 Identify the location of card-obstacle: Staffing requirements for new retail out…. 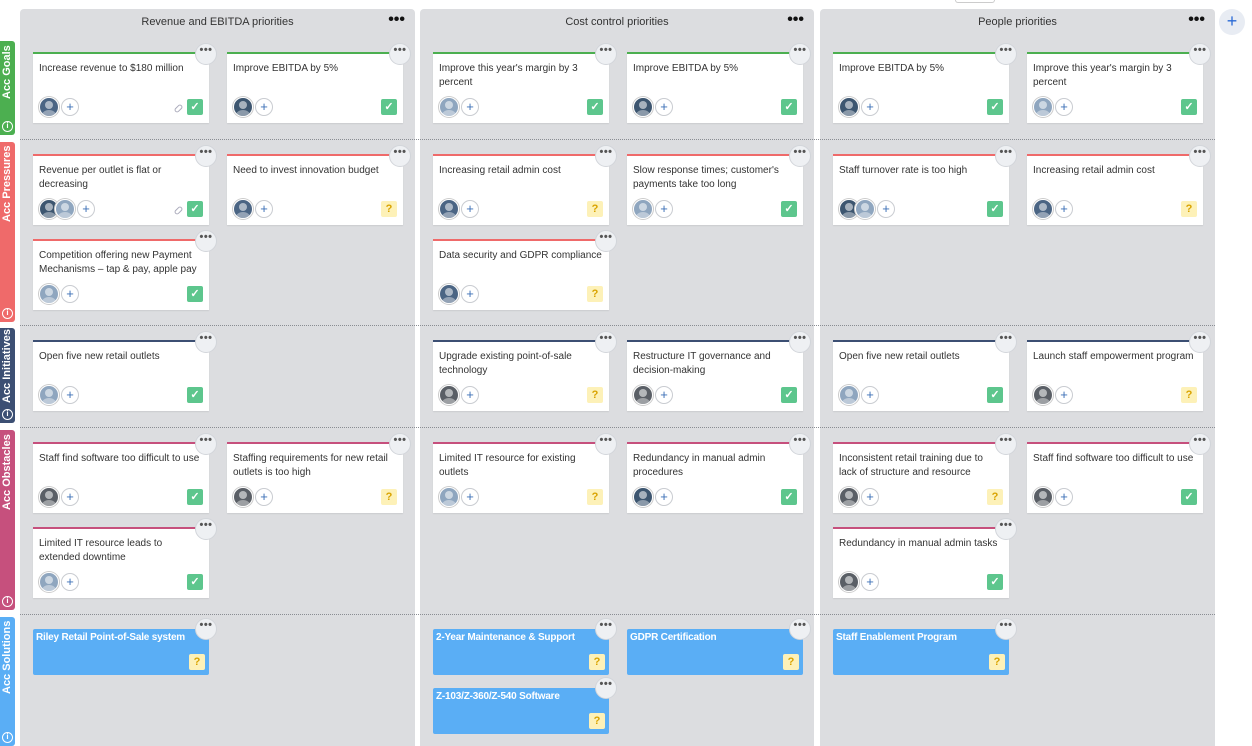
(319, 473).